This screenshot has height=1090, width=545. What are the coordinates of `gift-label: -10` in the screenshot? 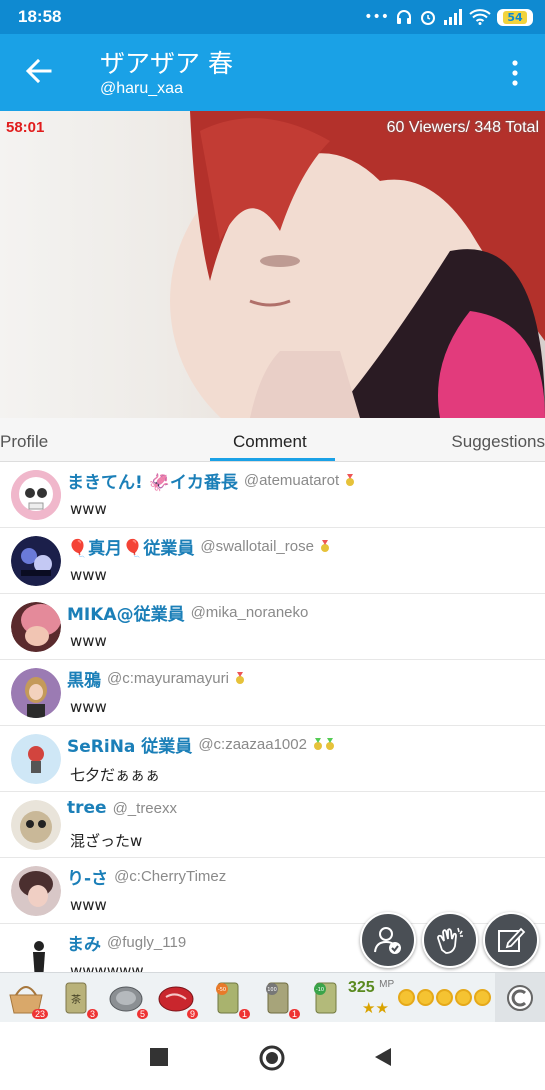 It's located at (320, 990).